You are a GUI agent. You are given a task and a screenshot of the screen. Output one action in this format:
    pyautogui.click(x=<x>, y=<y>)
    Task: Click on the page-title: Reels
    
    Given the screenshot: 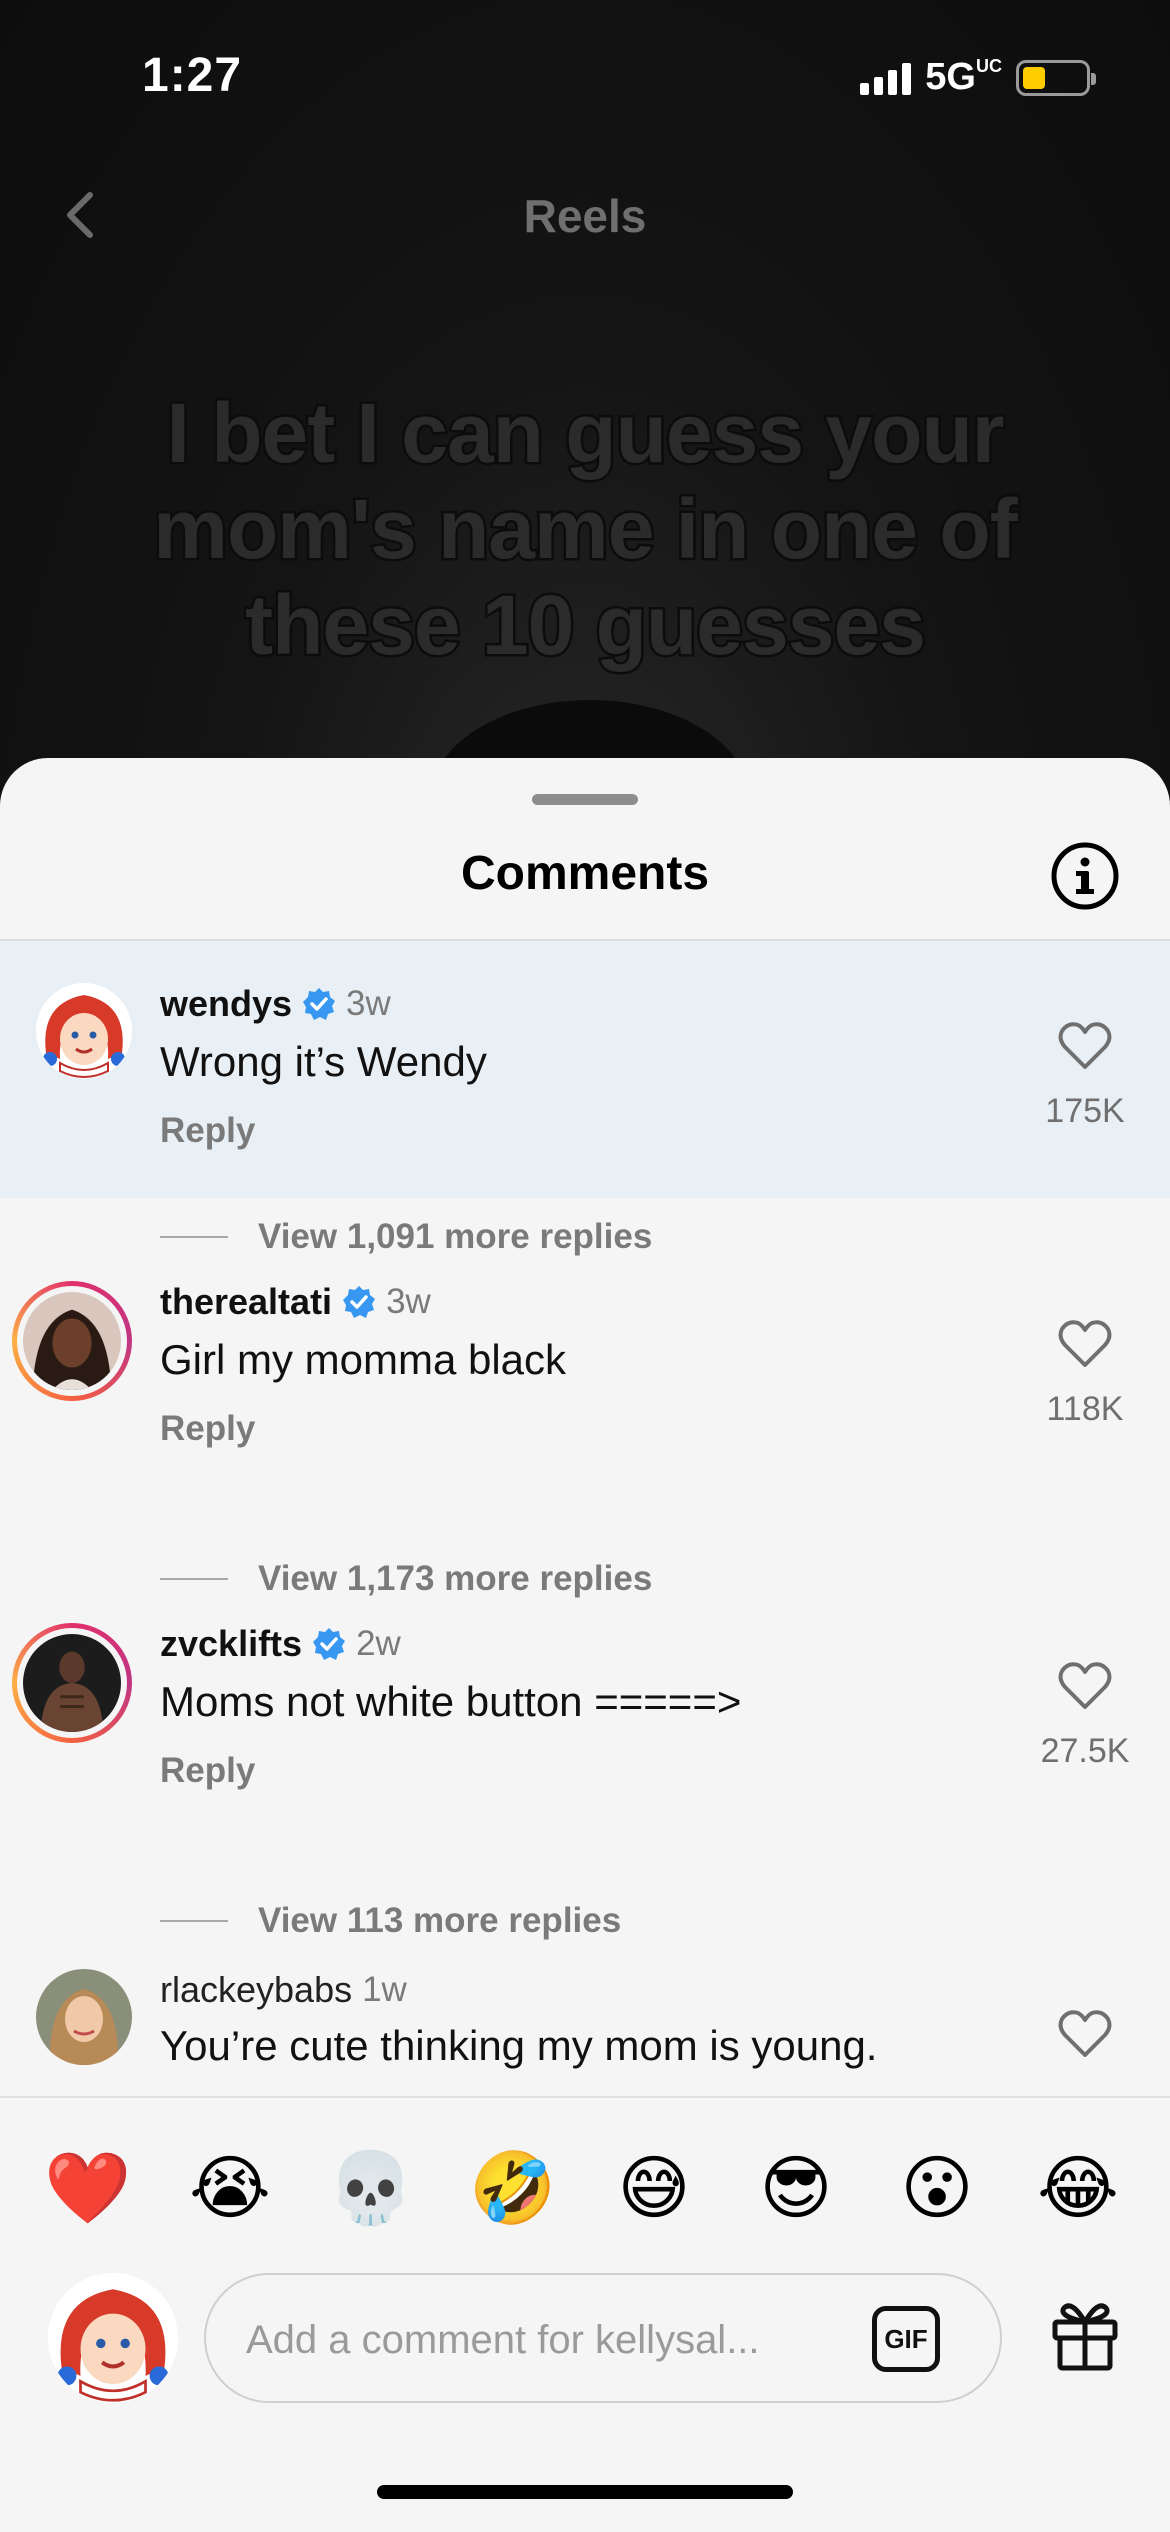 What is the action you would take?
    pyautogui.click(x=585, y=216)
    